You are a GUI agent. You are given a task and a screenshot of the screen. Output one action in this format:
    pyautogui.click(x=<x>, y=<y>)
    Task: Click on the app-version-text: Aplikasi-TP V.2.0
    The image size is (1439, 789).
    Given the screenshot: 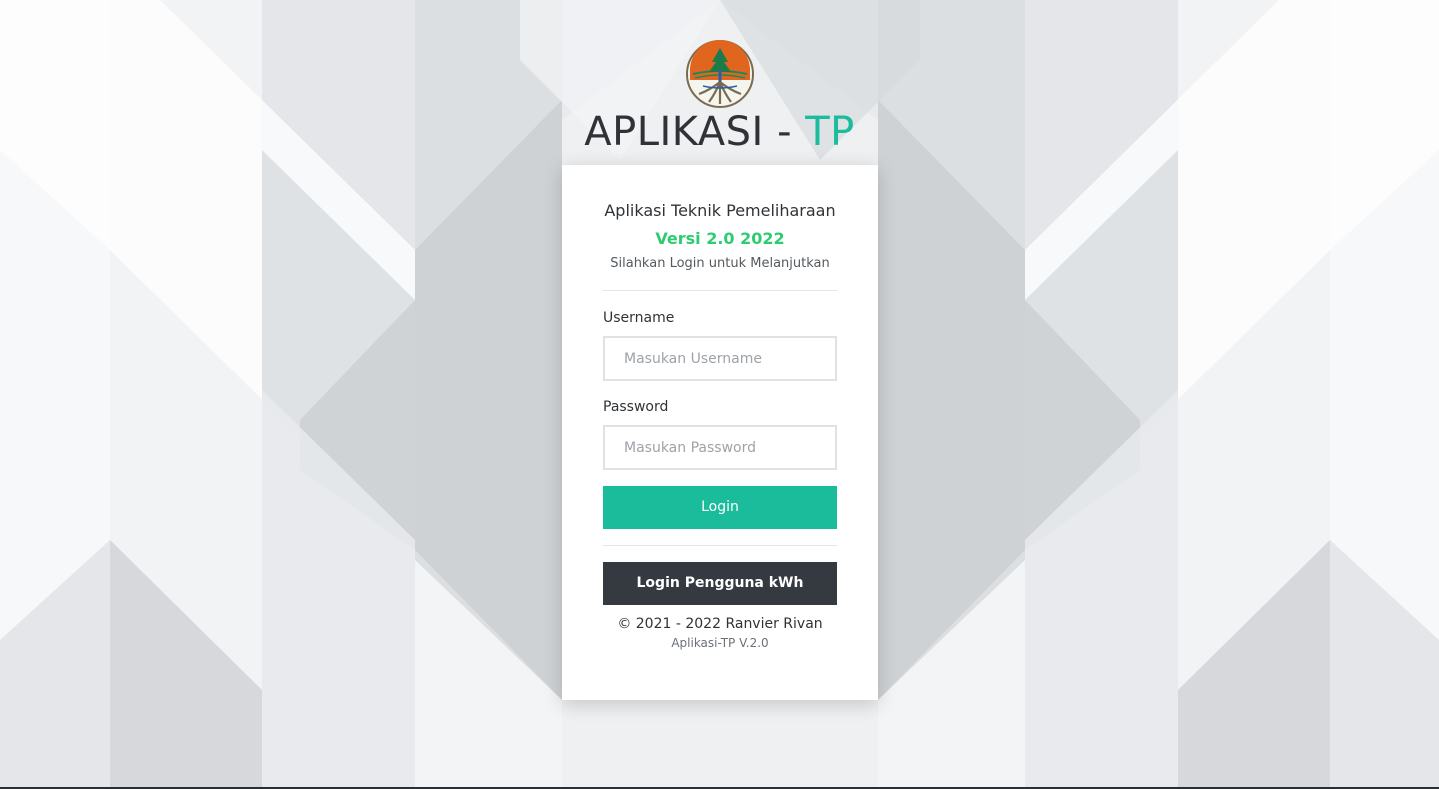 What is the action you would take?
    pyautogui.click(x=720, y=643)
    